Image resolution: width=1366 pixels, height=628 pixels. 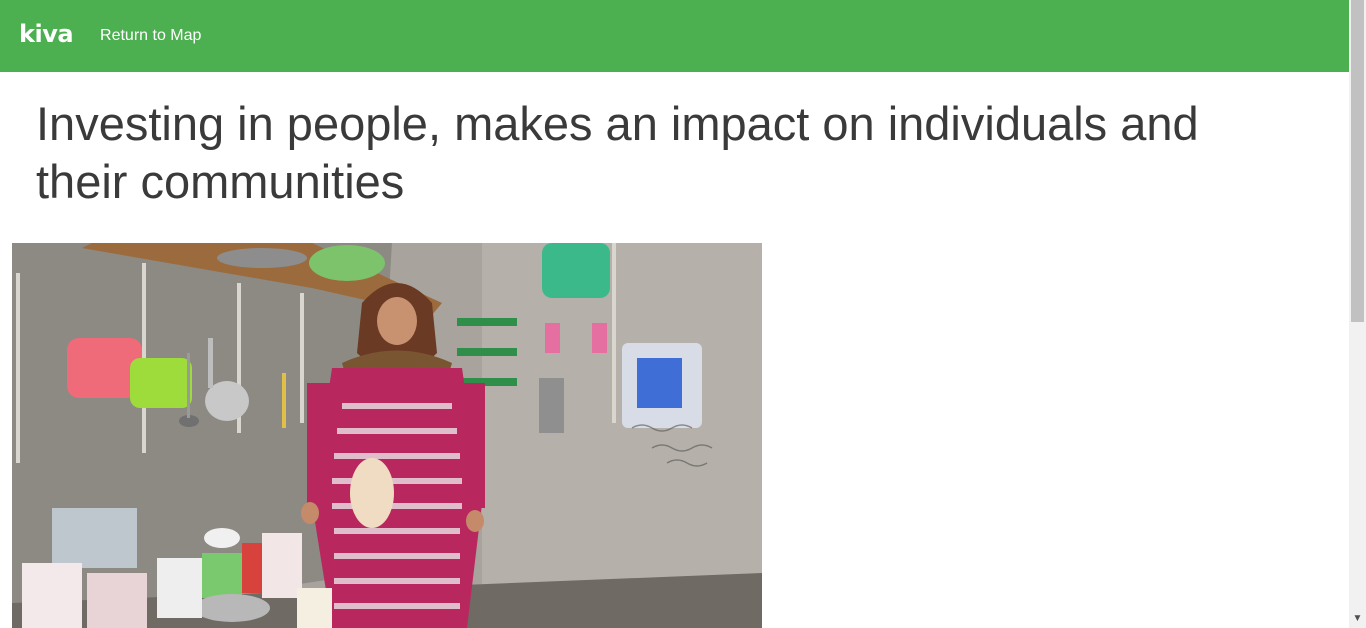 I want to click on kiva-logo: kiva, so click(x=46, y=36).